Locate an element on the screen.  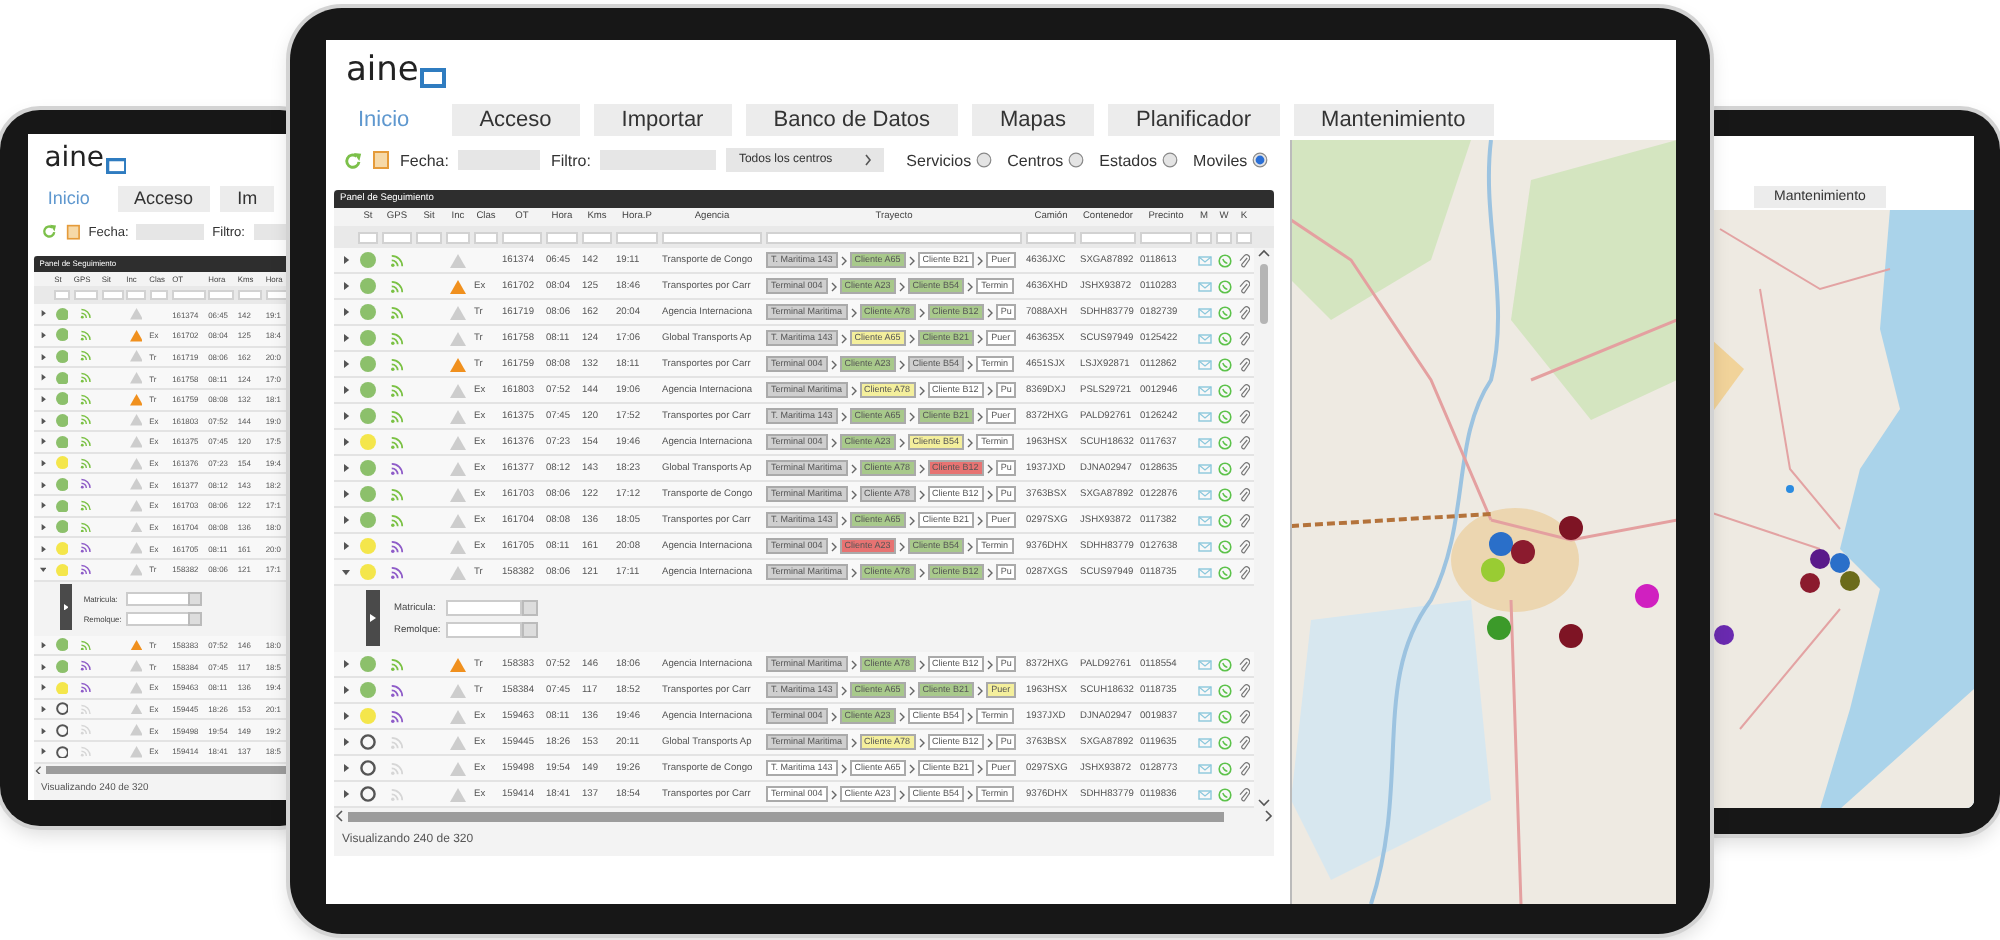
tab: Mapas is located at coordinates (1033, 120).